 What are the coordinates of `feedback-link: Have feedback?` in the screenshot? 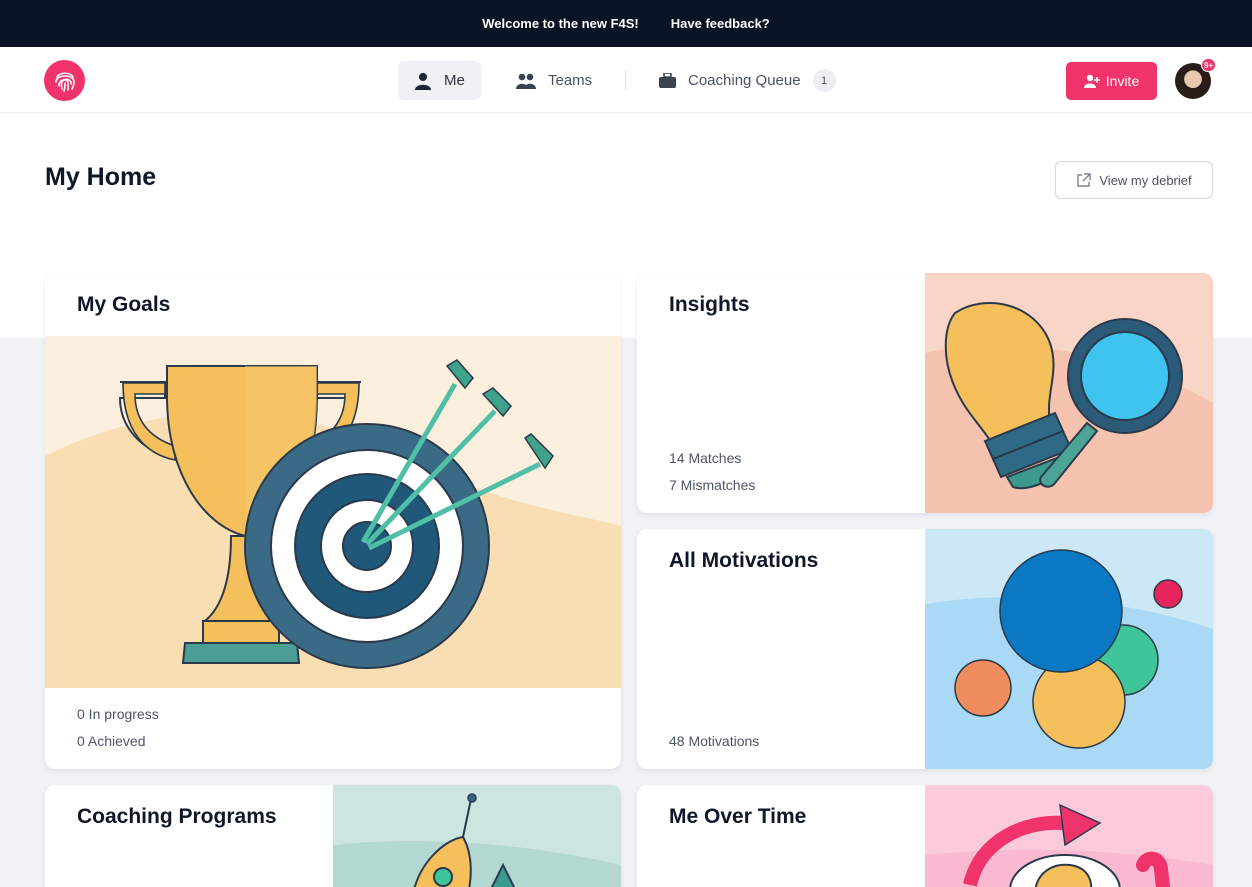 It's located at (720, 23).